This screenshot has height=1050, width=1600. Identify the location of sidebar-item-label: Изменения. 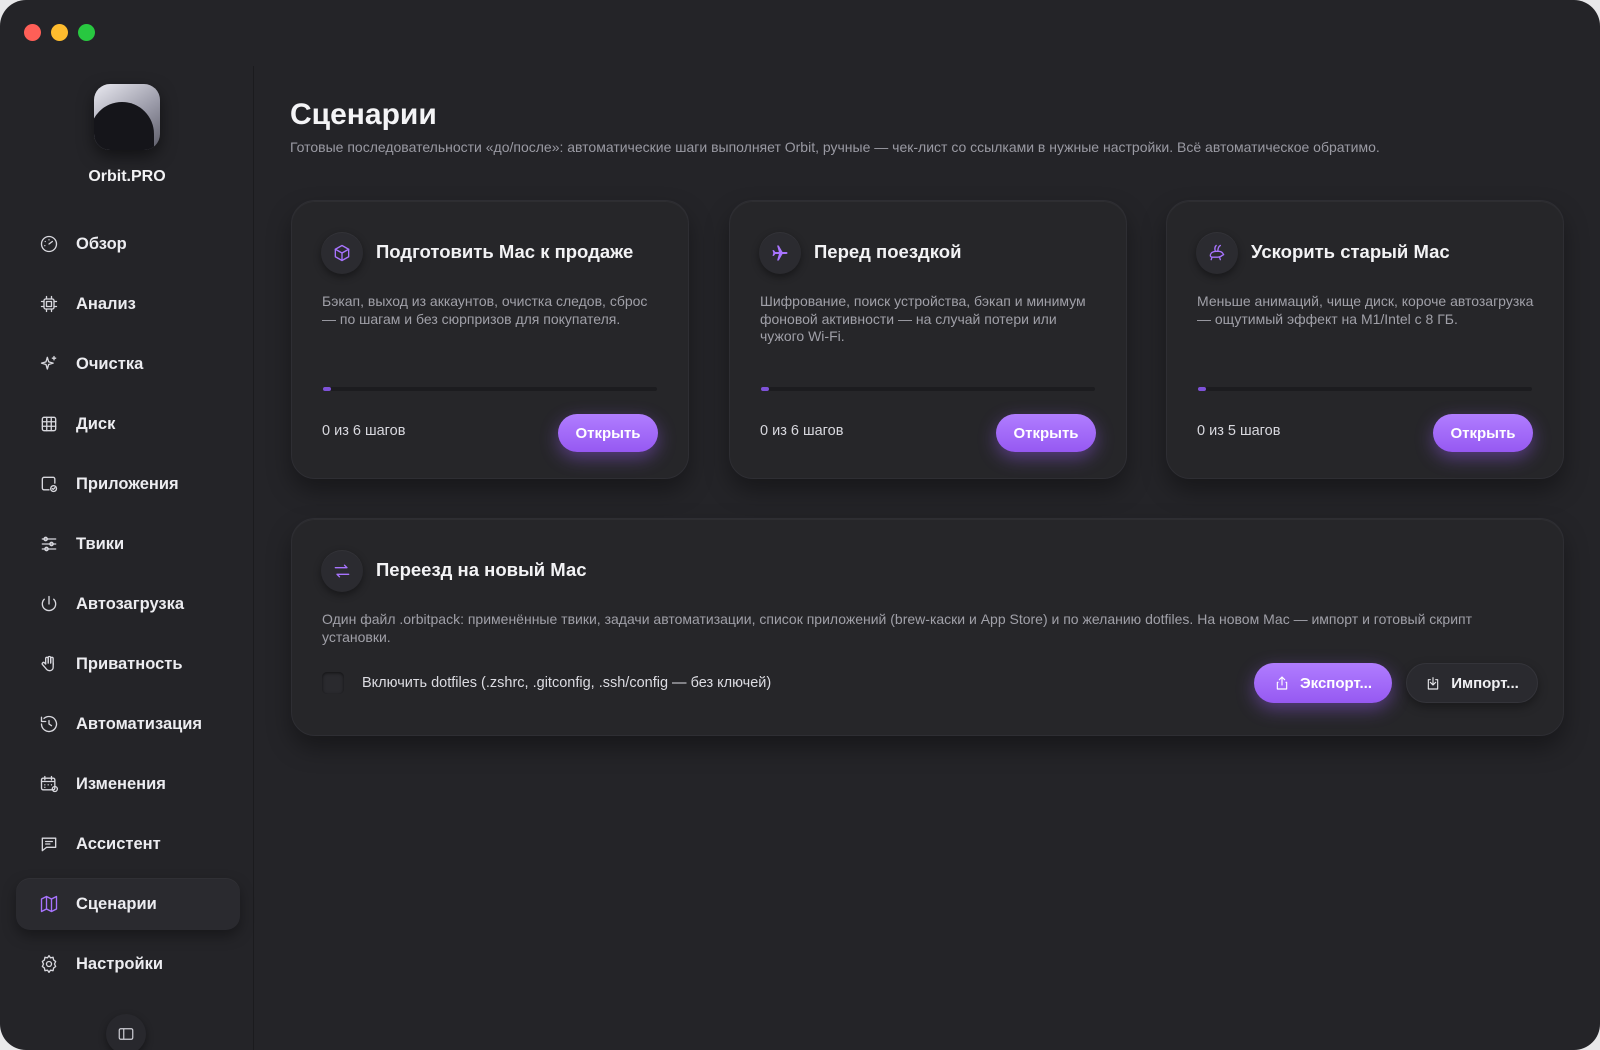
(121, 783).